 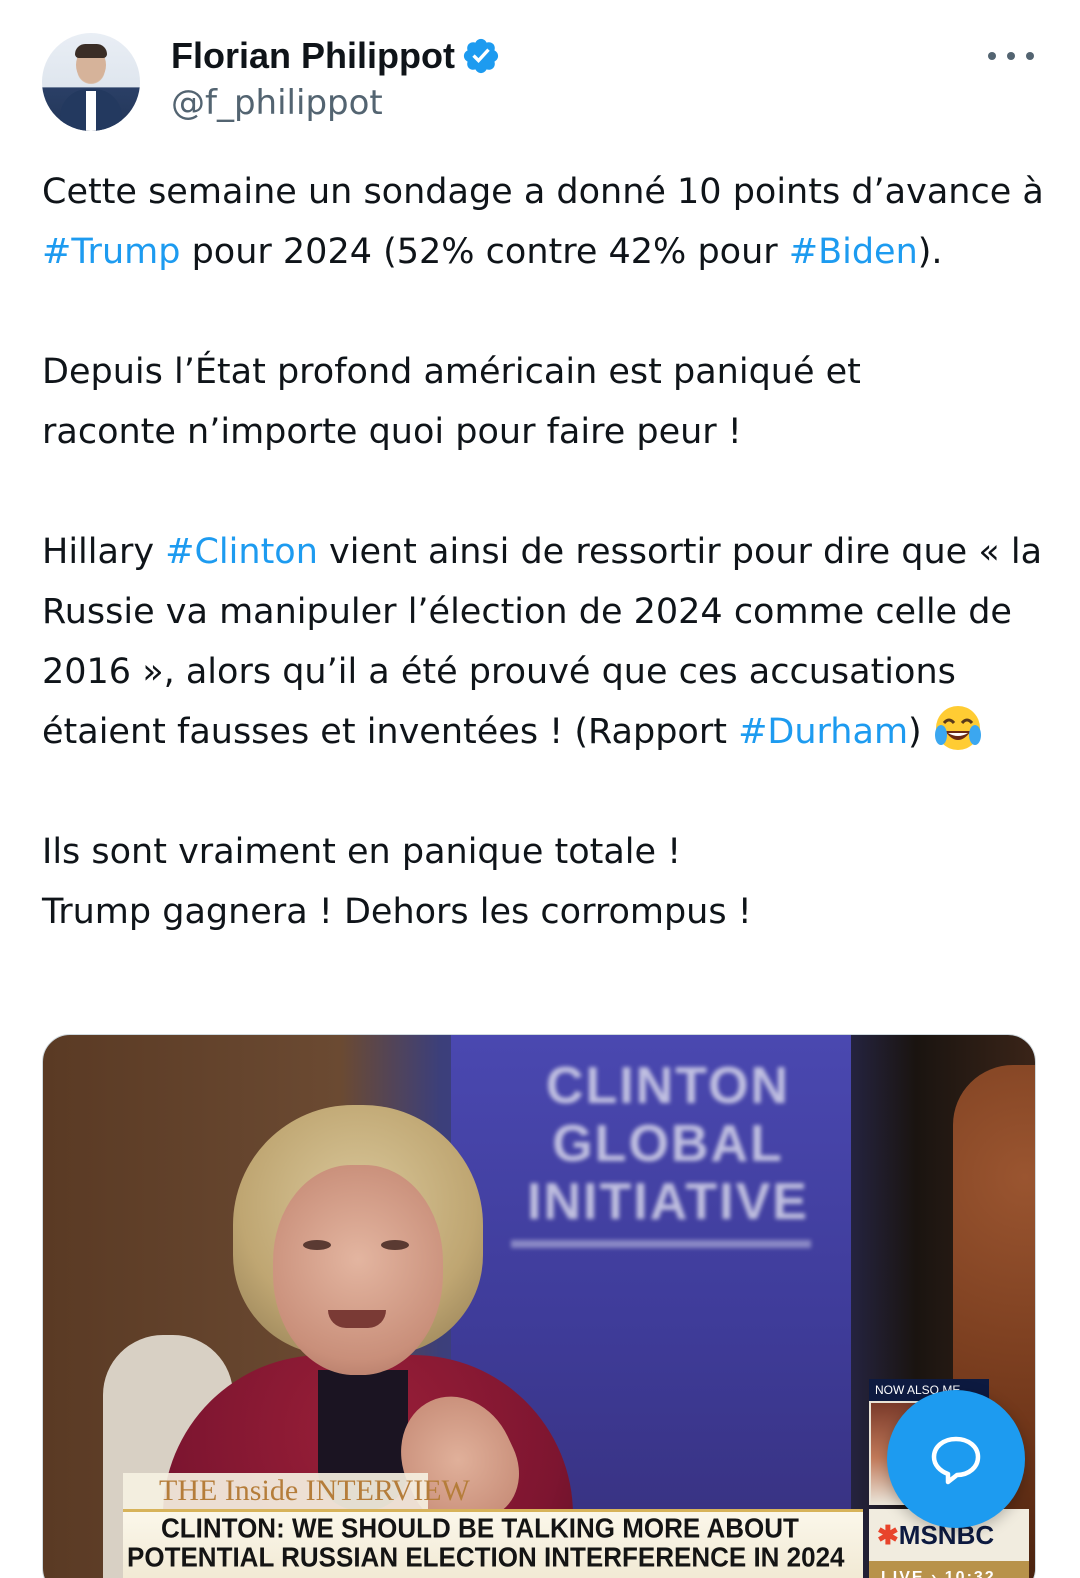 I want to click on author-name: Florian Philippot, so click(x=313, y=56).